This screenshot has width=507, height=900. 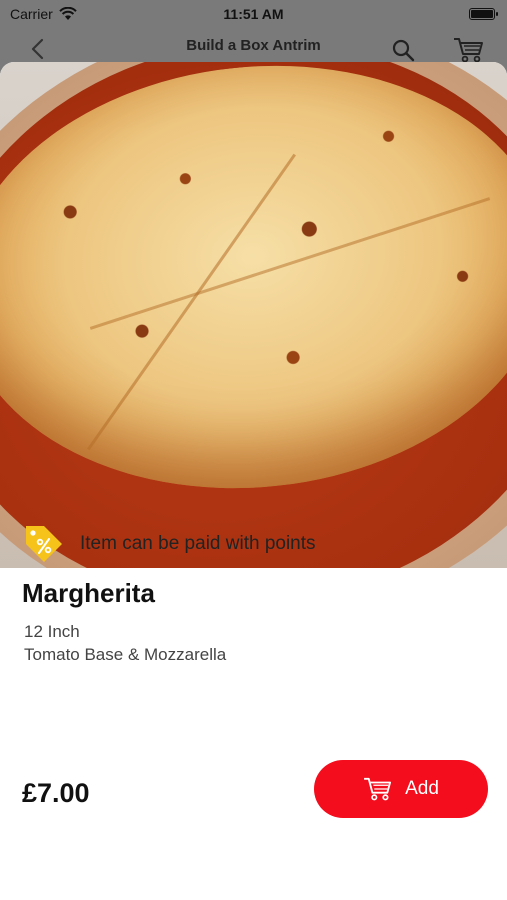 What do you see at coordinates (38, 49) in the screenshot?
I see `chevron-left-icon` at bounding box center [38, 49].